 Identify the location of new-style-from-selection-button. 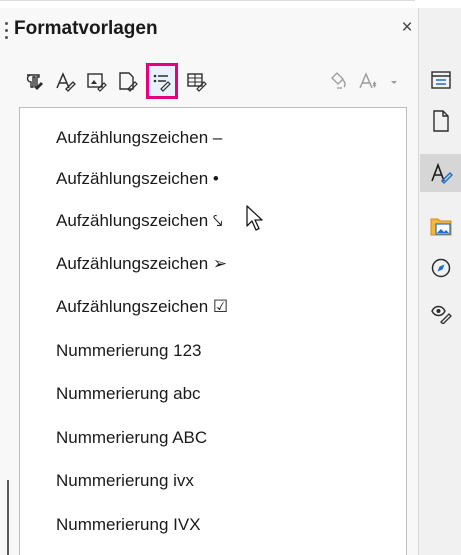
(370, 83).